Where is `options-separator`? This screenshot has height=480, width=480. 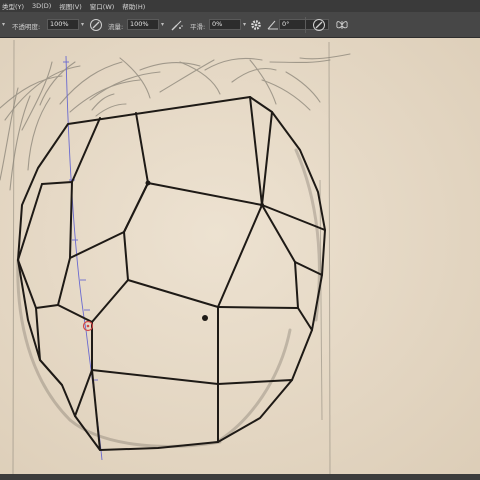 options-separator is located at coordinates (305, 25).